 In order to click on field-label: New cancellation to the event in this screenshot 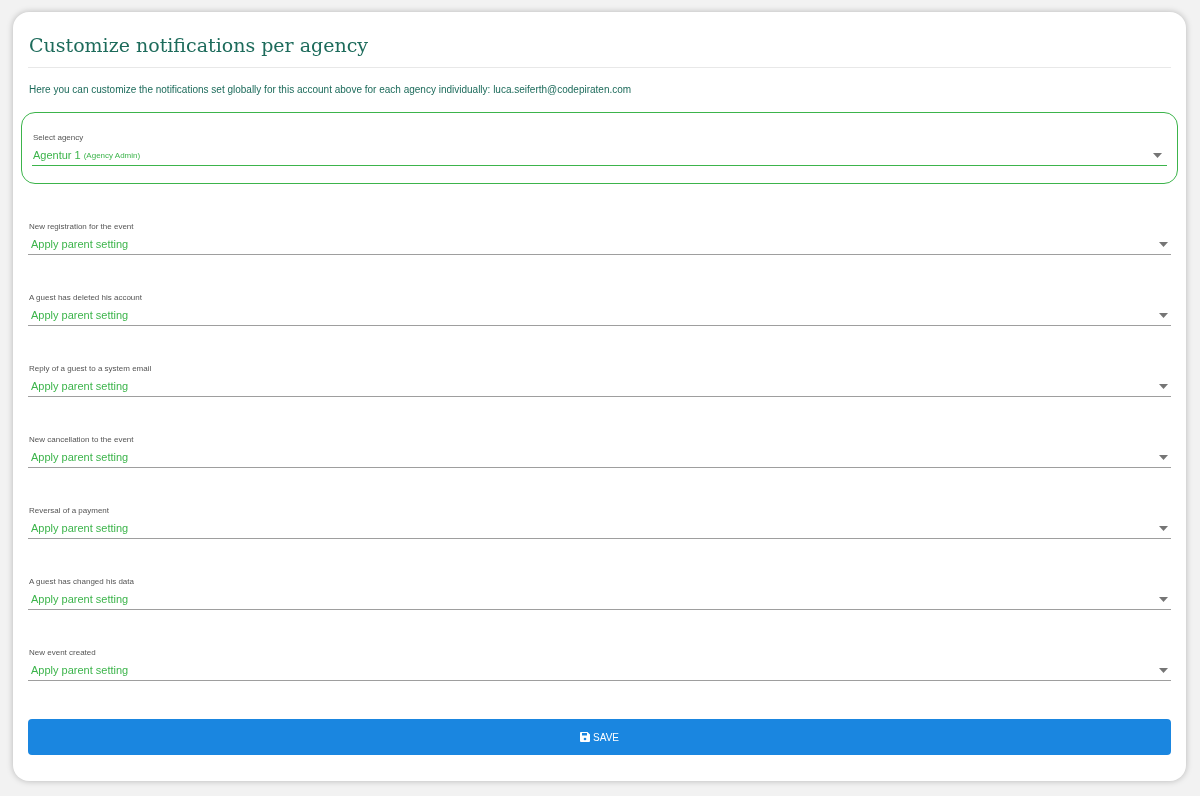, I will do `click(81, 440)`.